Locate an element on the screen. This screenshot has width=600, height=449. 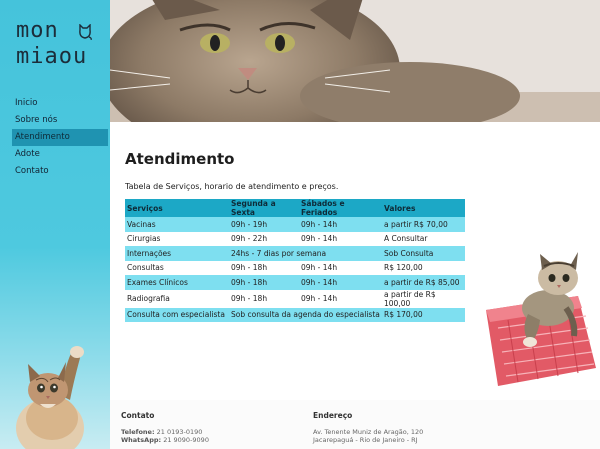
nav-item-adote: Adote is located at coordinates (60, 154).